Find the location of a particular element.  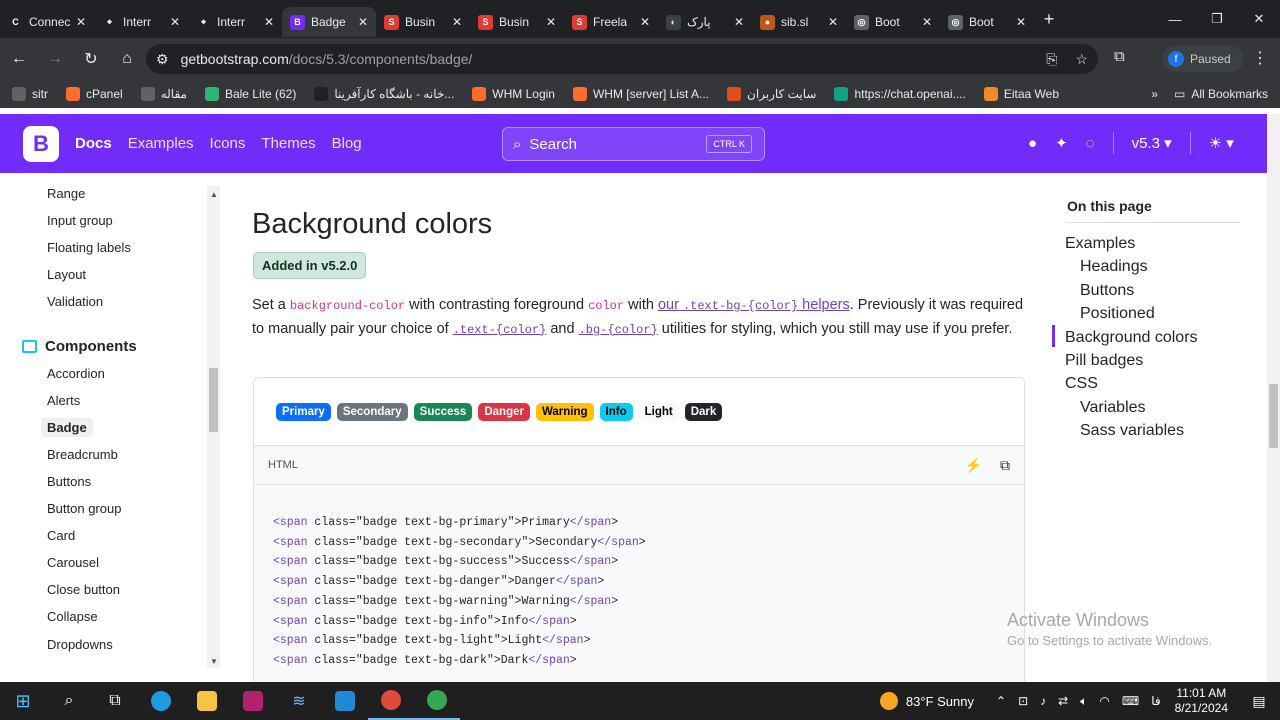

extensions-icon: ⧉ is located at coordinates (1119, 56).